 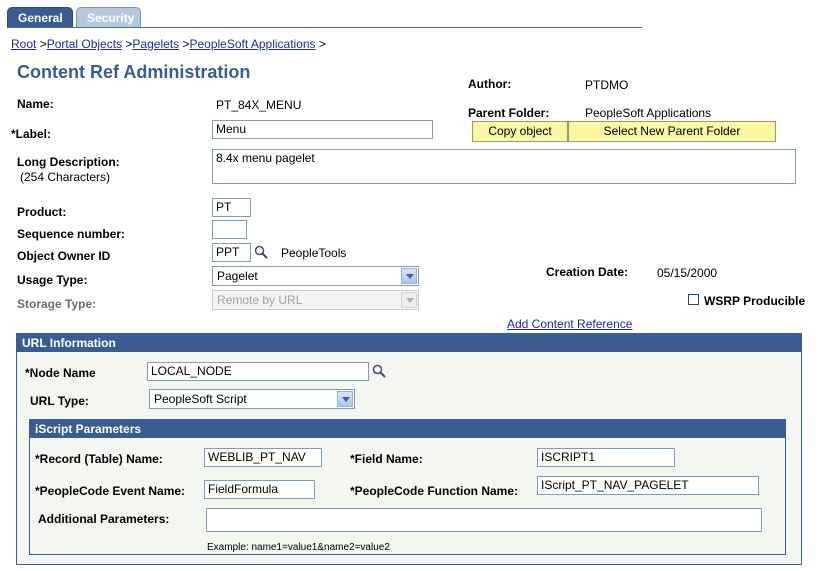 What do you see at coordinates (252, 44) in the screenshot?
I see `breadcrumb-peoplesoft-applications: PeopleSoft Applications` at bounding box center [252, 44].